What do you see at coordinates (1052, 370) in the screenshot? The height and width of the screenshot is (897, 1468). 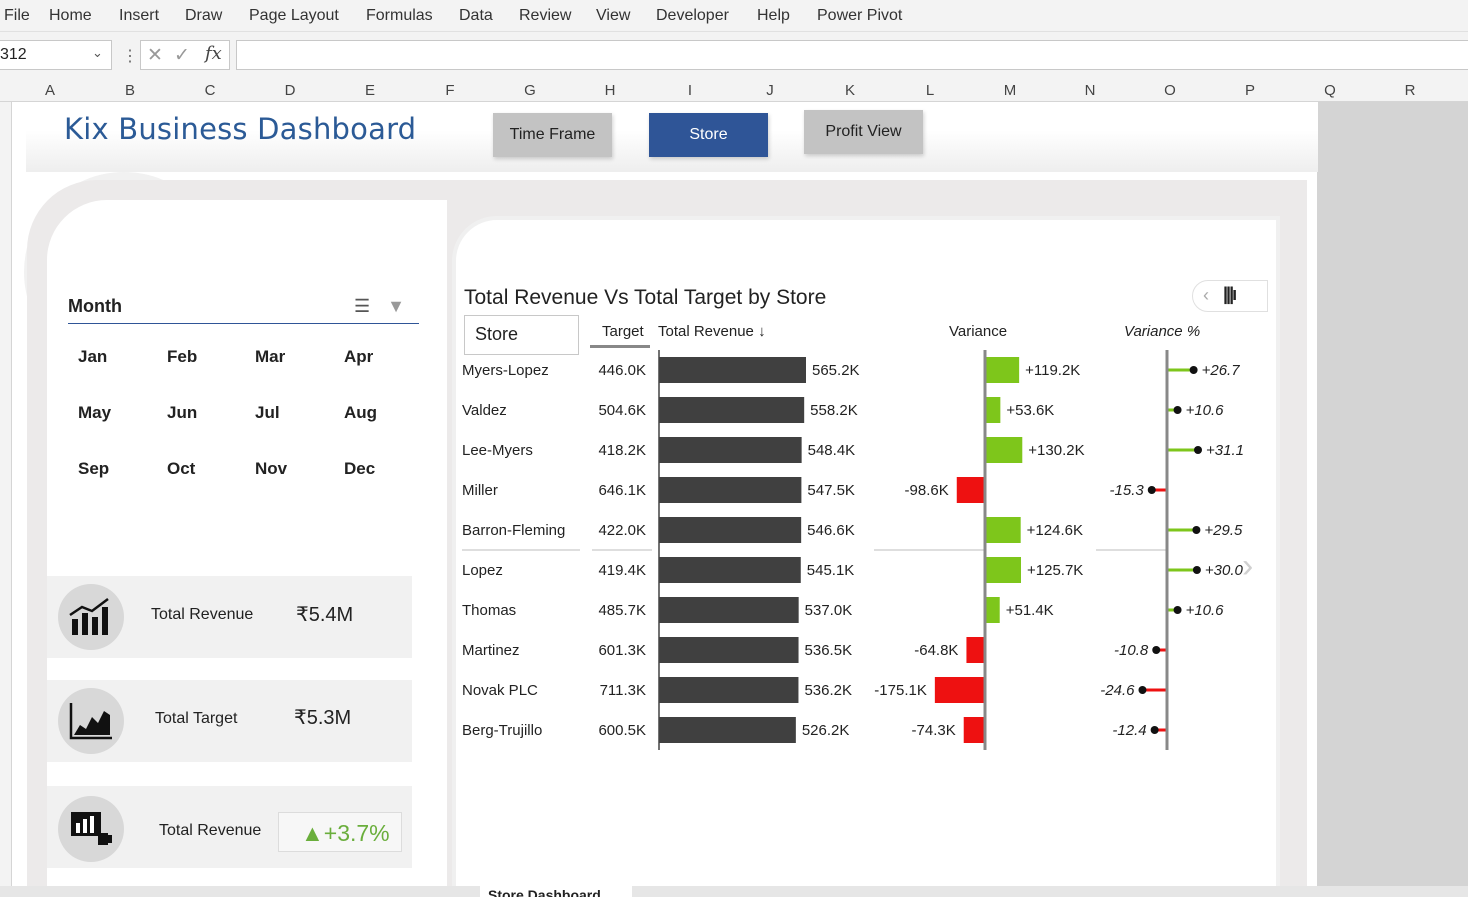 I see `variance-label: +119.2K` at bounding box center [1052, 370].